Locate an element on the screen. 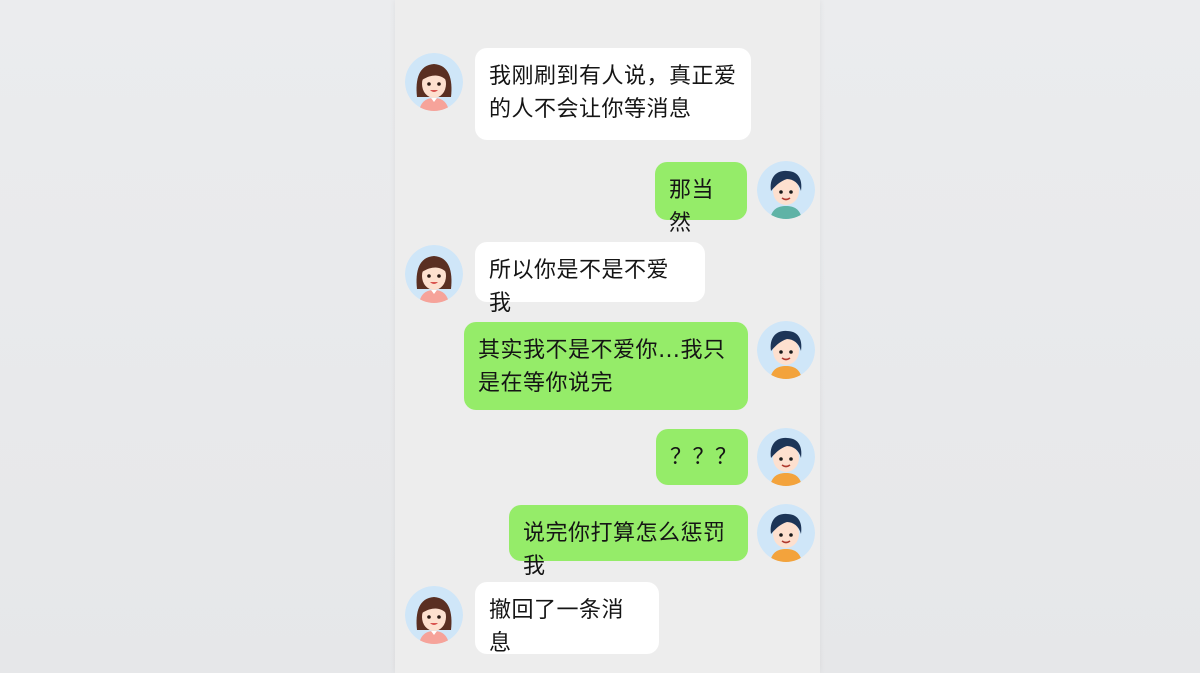 Image resolution: width=1200 pixels, height=673 pixels. chat-bubble-received: 撤回了一条消息 is located at coordinates (567, 619).